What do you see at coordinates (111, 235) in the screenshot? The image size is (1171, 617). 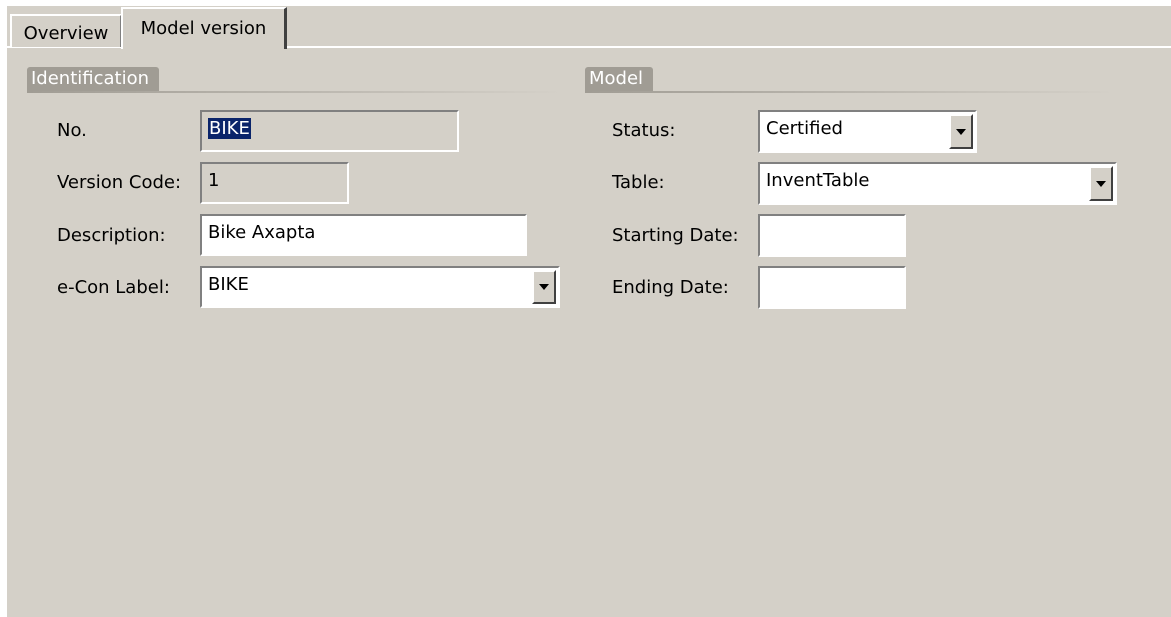 I see `description-label: Description:` at bounding box center [111, 235].